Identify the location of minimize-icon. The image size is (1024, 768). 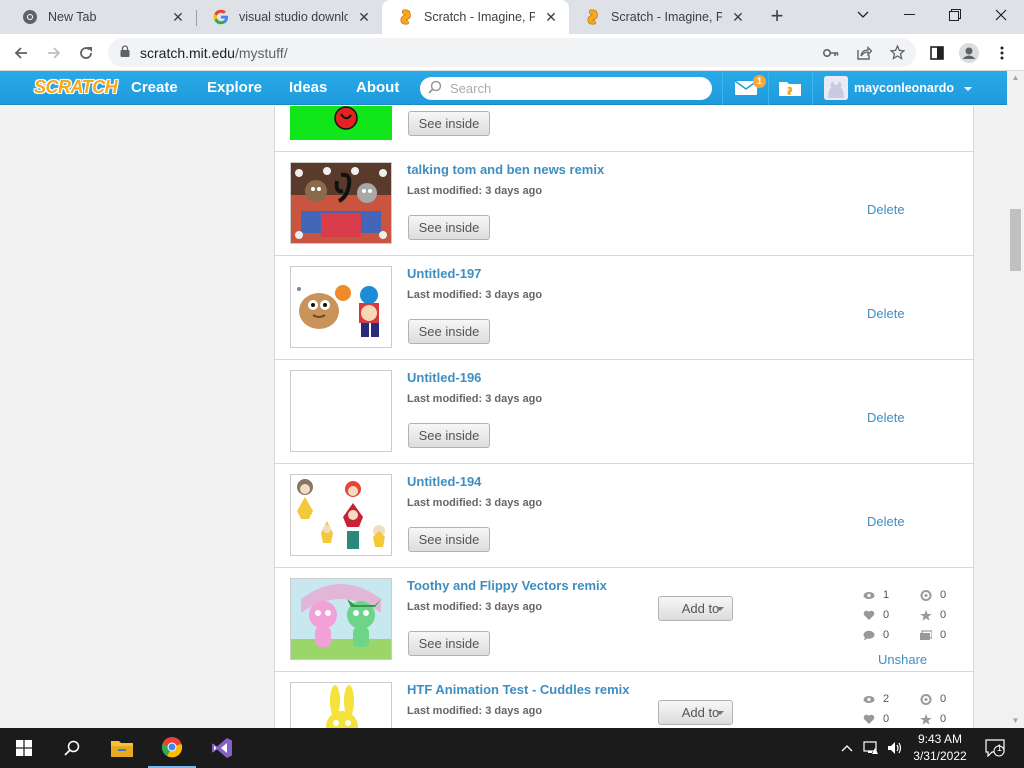
(909, 15).